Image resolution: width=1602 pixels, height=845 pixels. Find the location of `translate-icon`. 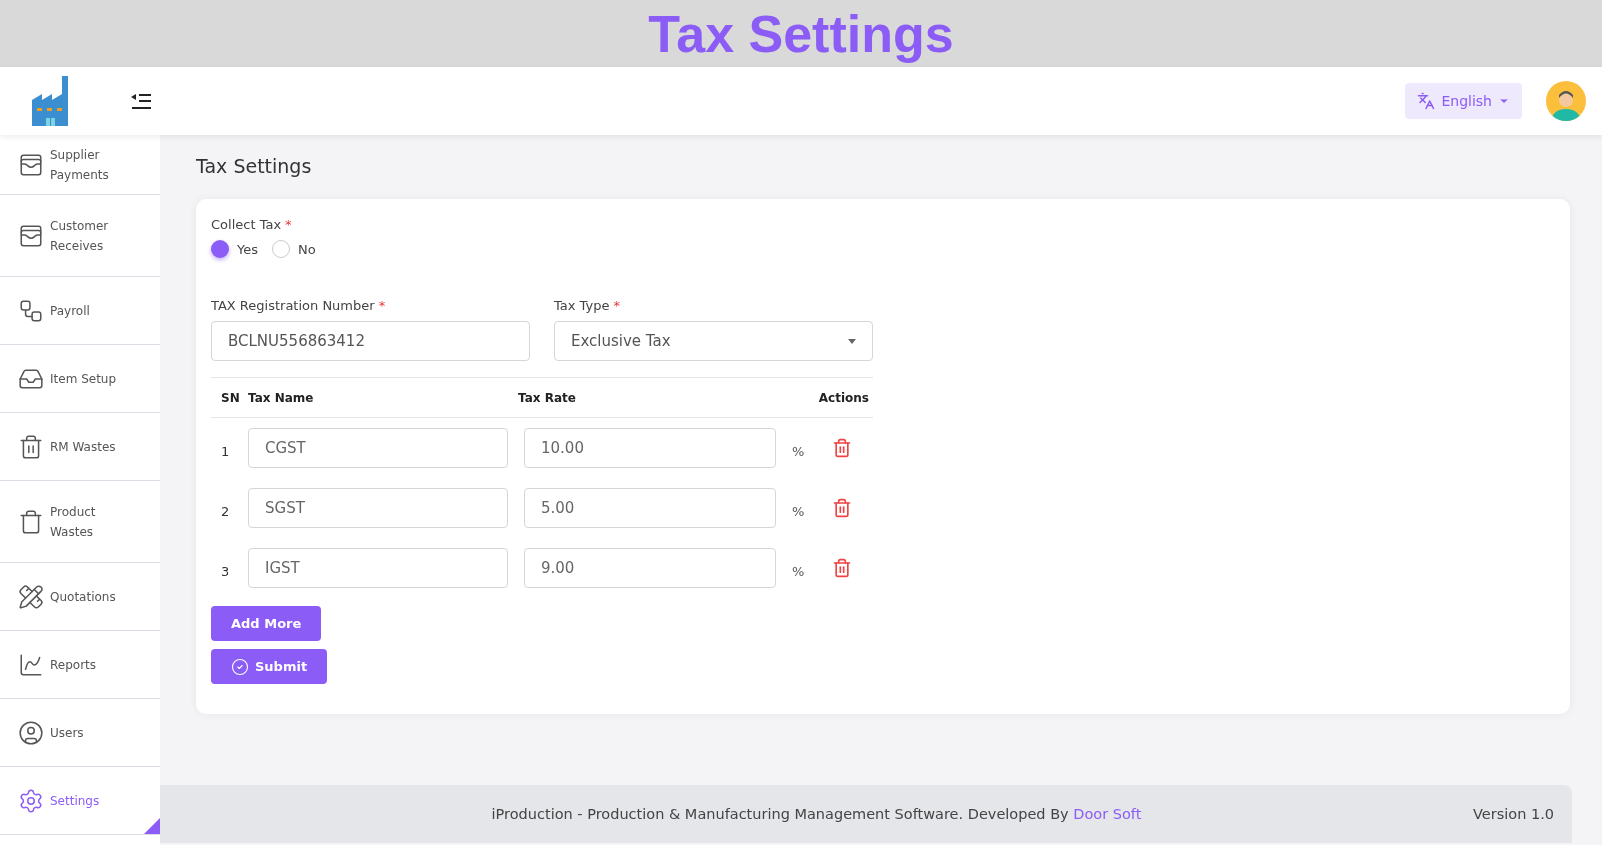

translate-icon is located at coordinates (1426, 101).